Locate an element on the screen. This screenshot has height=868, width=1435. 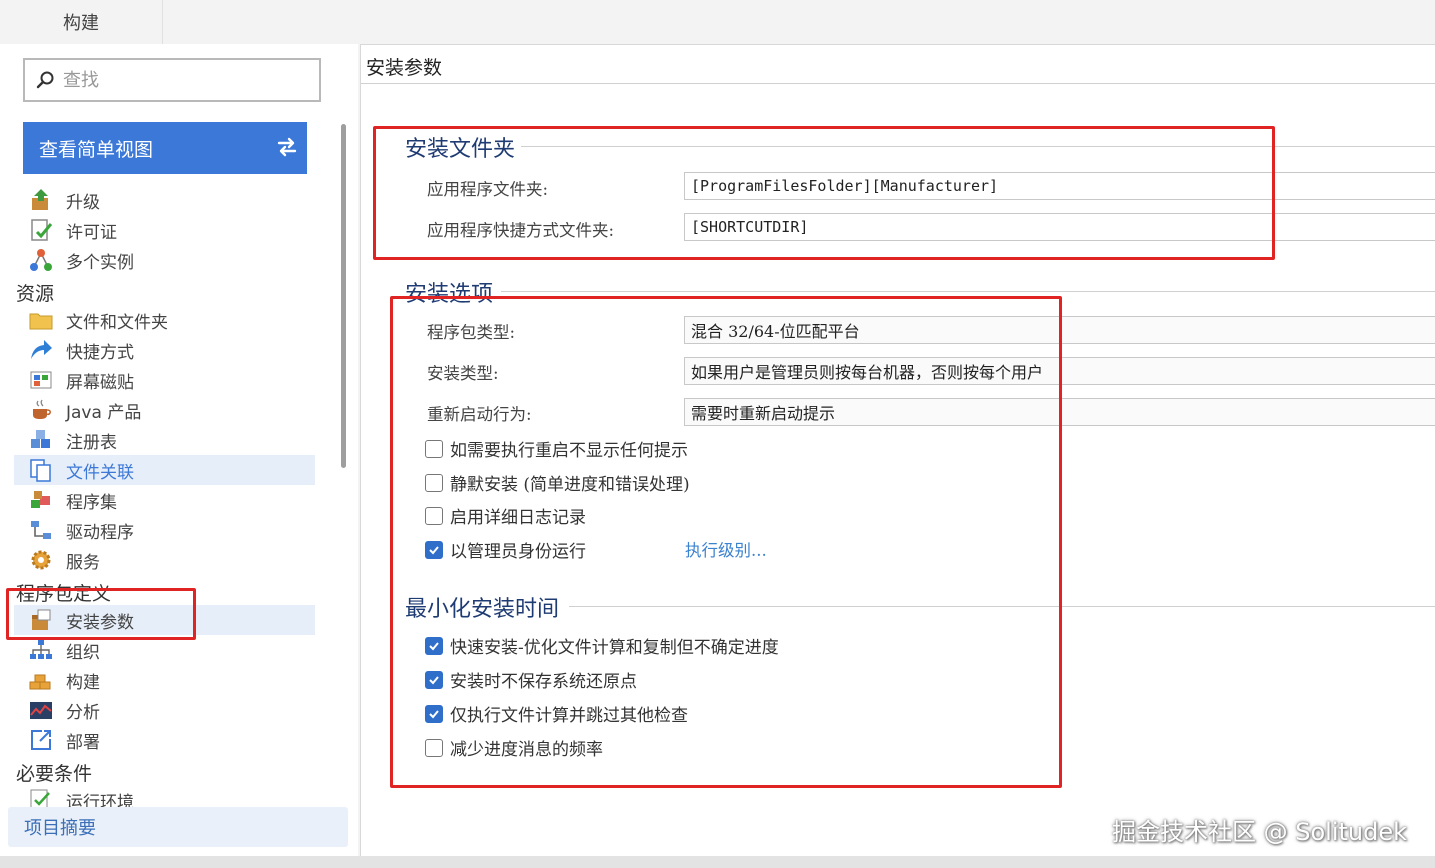
title-divider is located at coordinates (898, 83).